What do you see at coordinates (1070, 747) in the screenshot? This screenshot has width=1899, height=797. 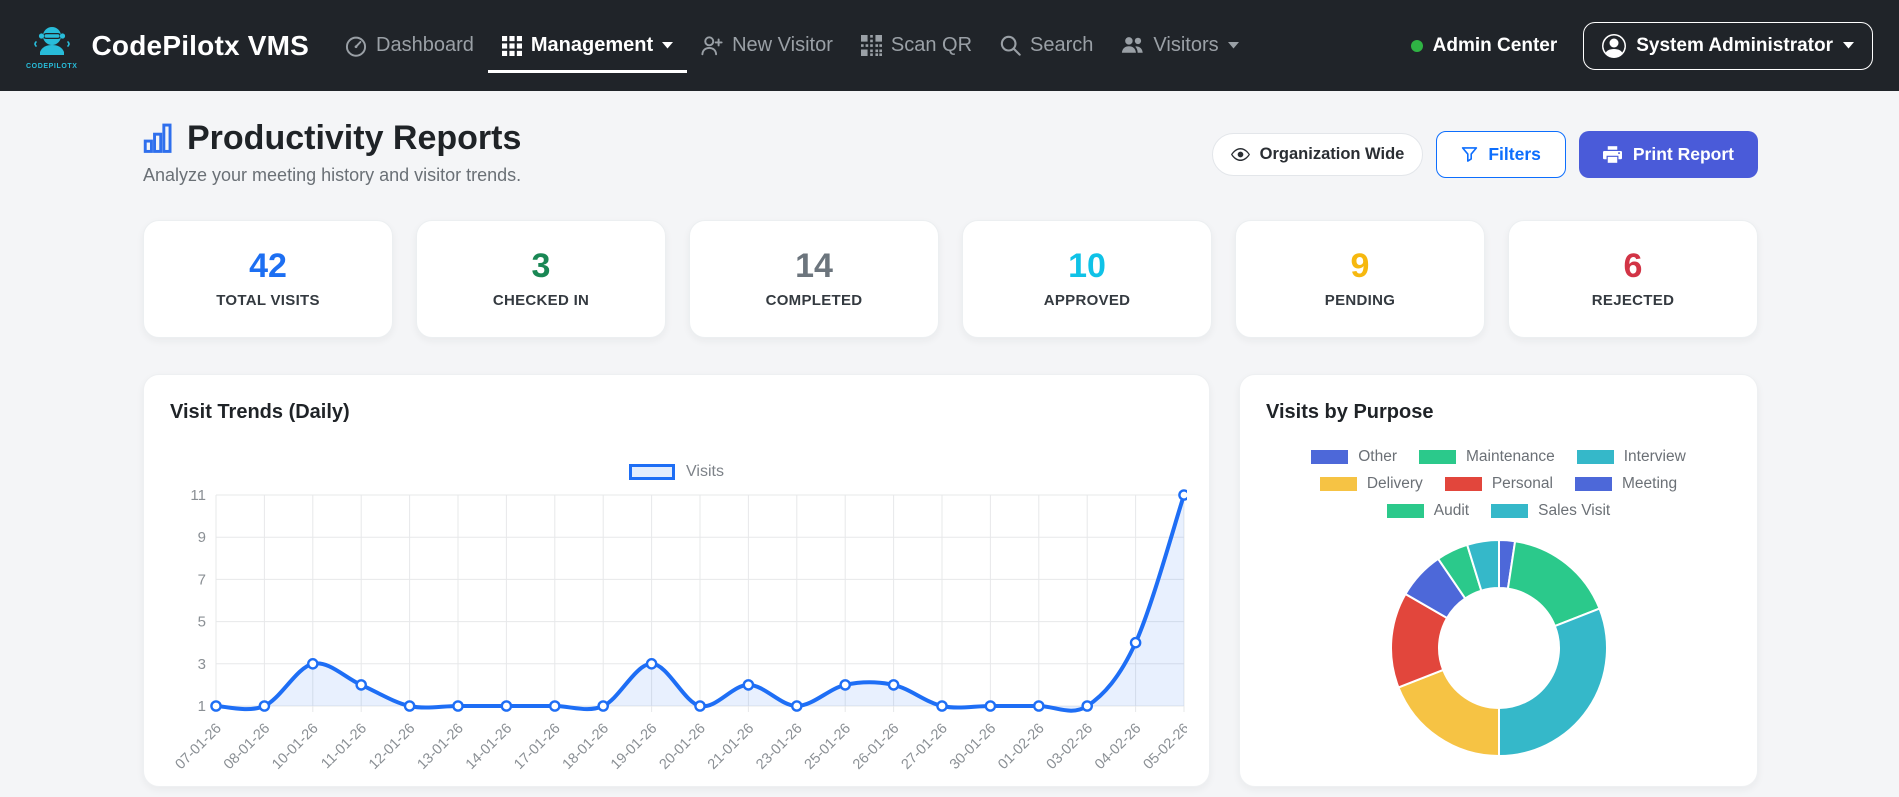 I see `svg-text: 03-02-26` at bounding box center [1070, 747].